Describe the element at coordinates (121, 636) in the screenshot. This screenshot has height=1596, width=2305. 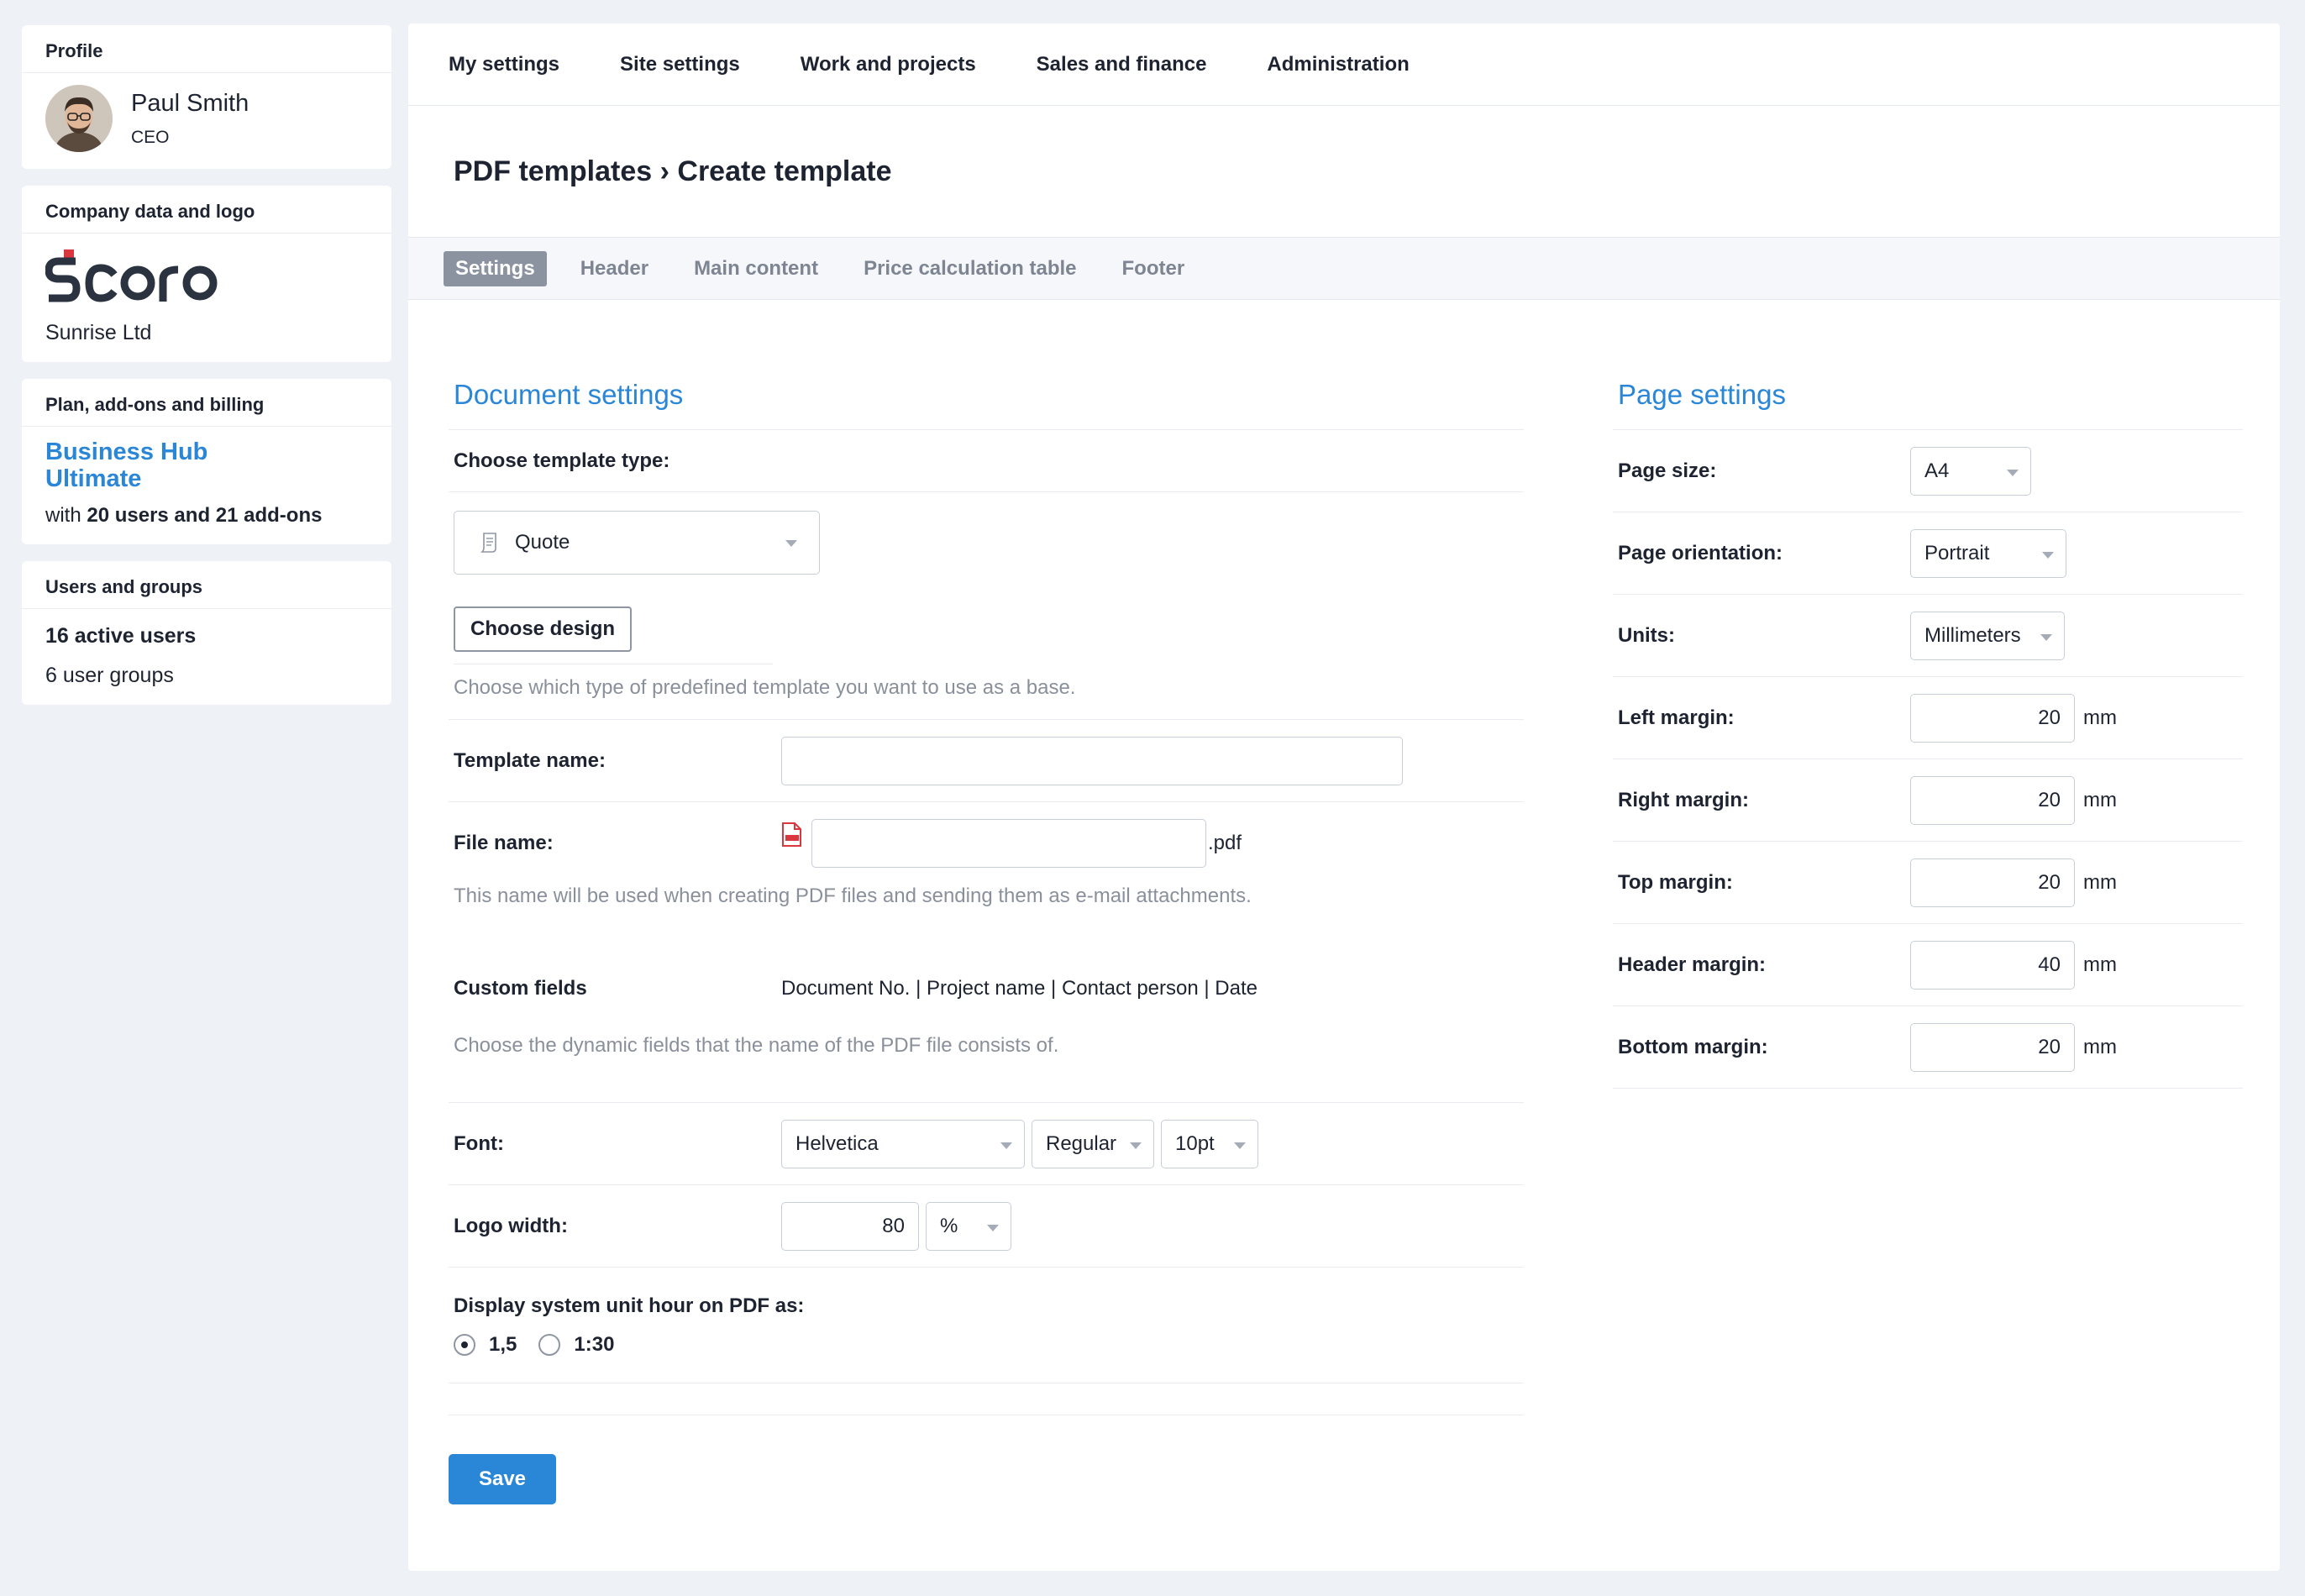
I see `active-users-count: 16 active users` at that location.